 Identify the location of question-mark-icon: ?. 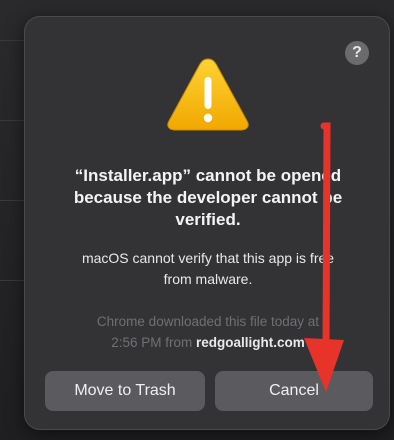
(357, 52).